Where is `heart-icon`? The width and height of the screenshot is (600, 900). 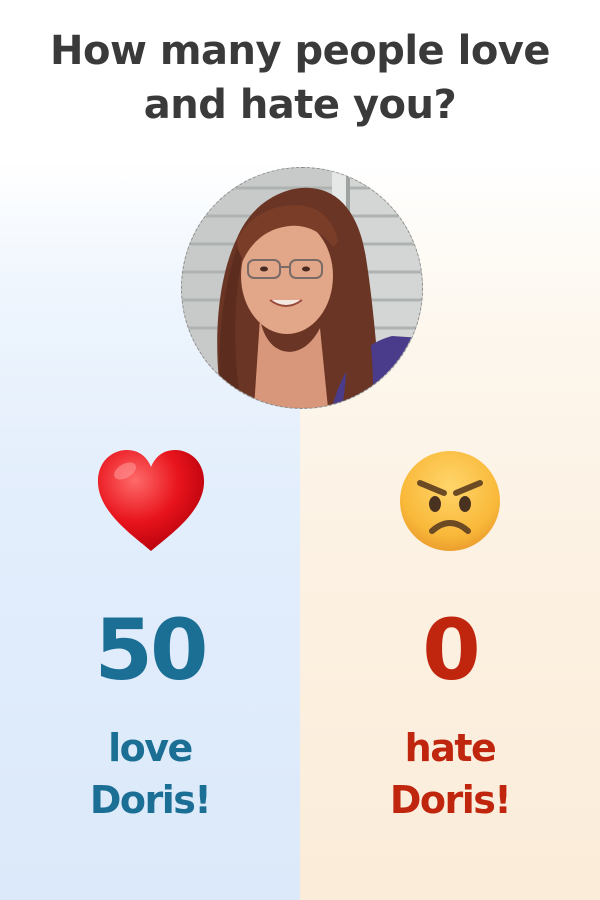 heart-icon is located at coordinates (151, 500).